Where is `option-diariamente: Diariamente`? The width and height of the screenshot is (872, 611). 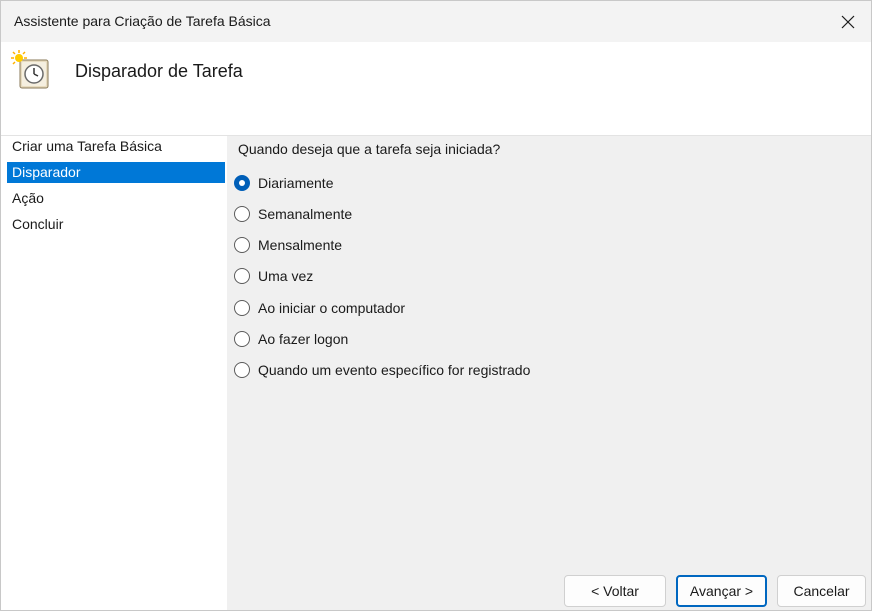 option-diariamente: Diariamente is located at coordinates (283, 183).